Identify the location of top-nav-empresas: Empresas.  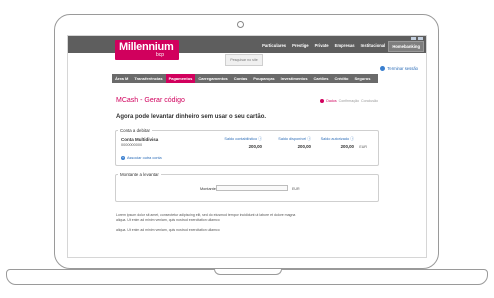
(345, 46).